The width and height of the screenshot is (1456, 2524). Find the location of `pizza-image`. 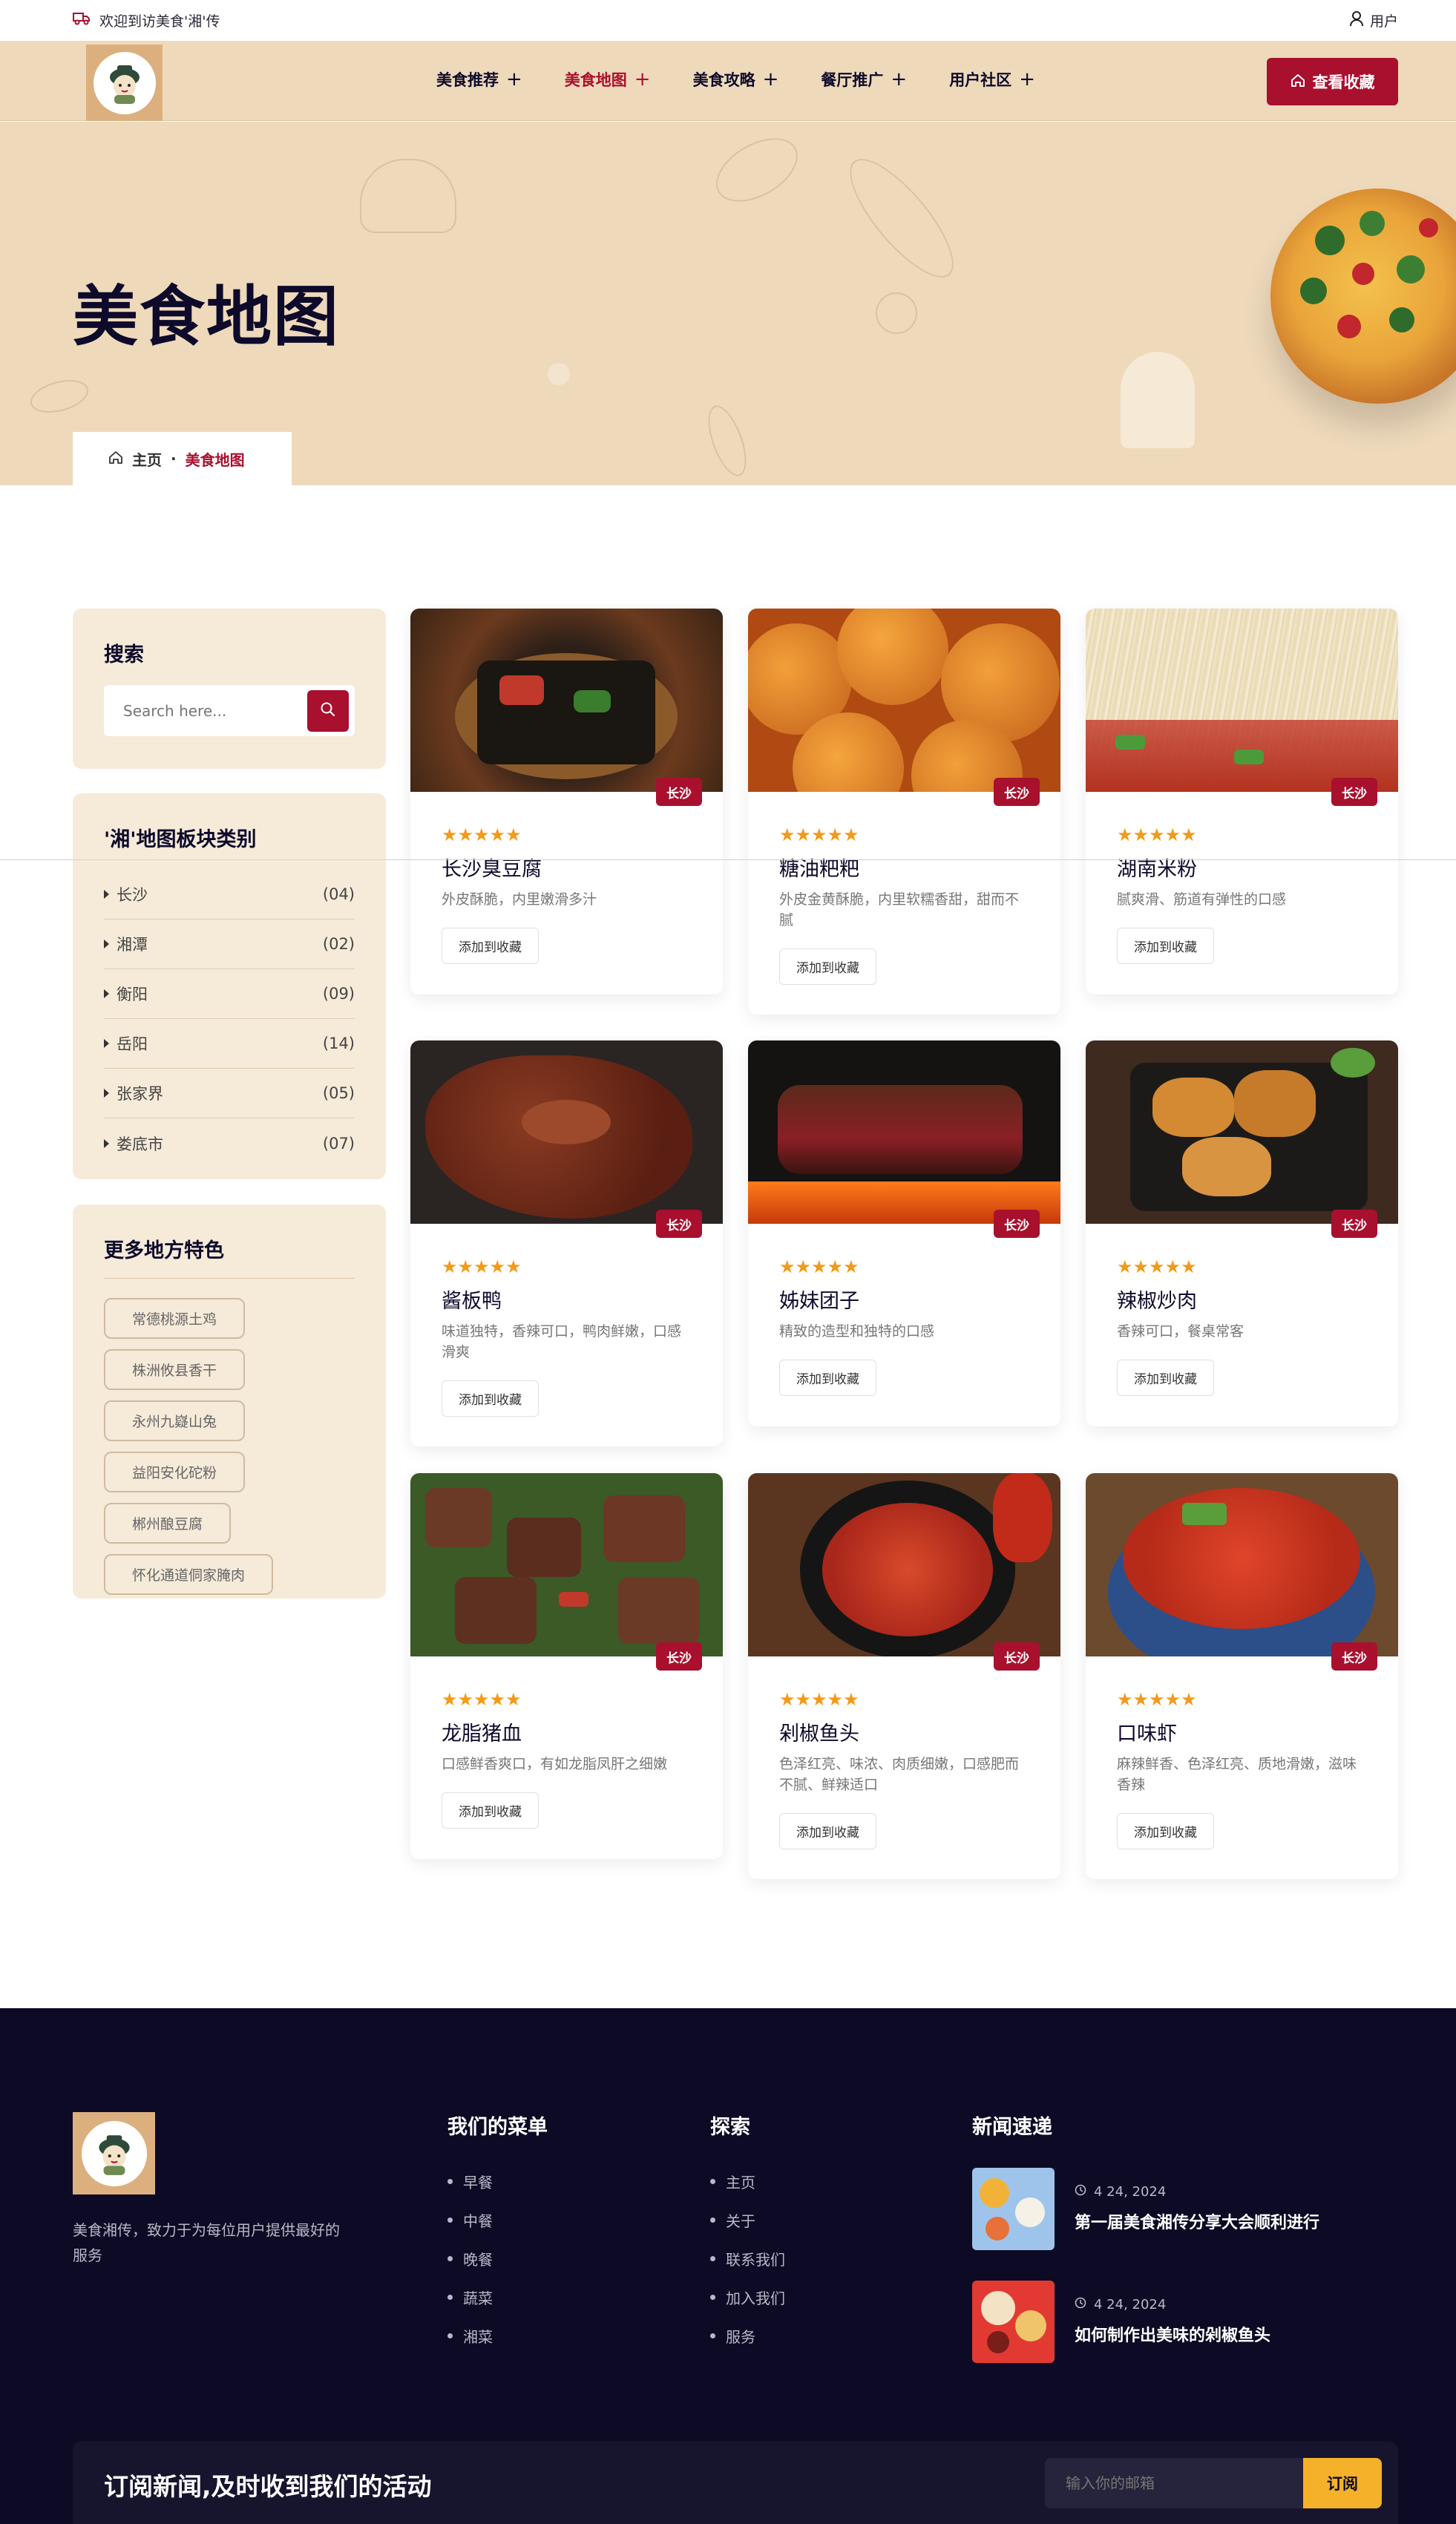

pizza-image is located at coordinates (1363, 296).